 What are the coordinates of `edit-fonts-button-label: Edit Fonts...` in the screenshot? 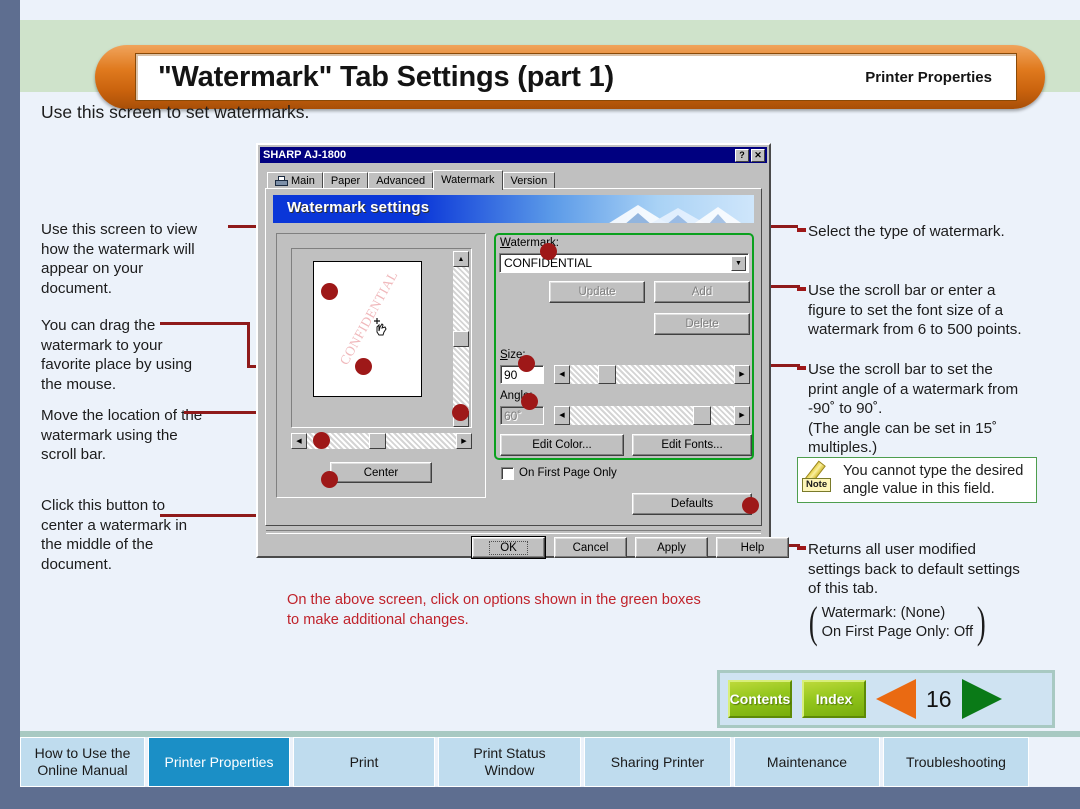 It's located at (692, 445).